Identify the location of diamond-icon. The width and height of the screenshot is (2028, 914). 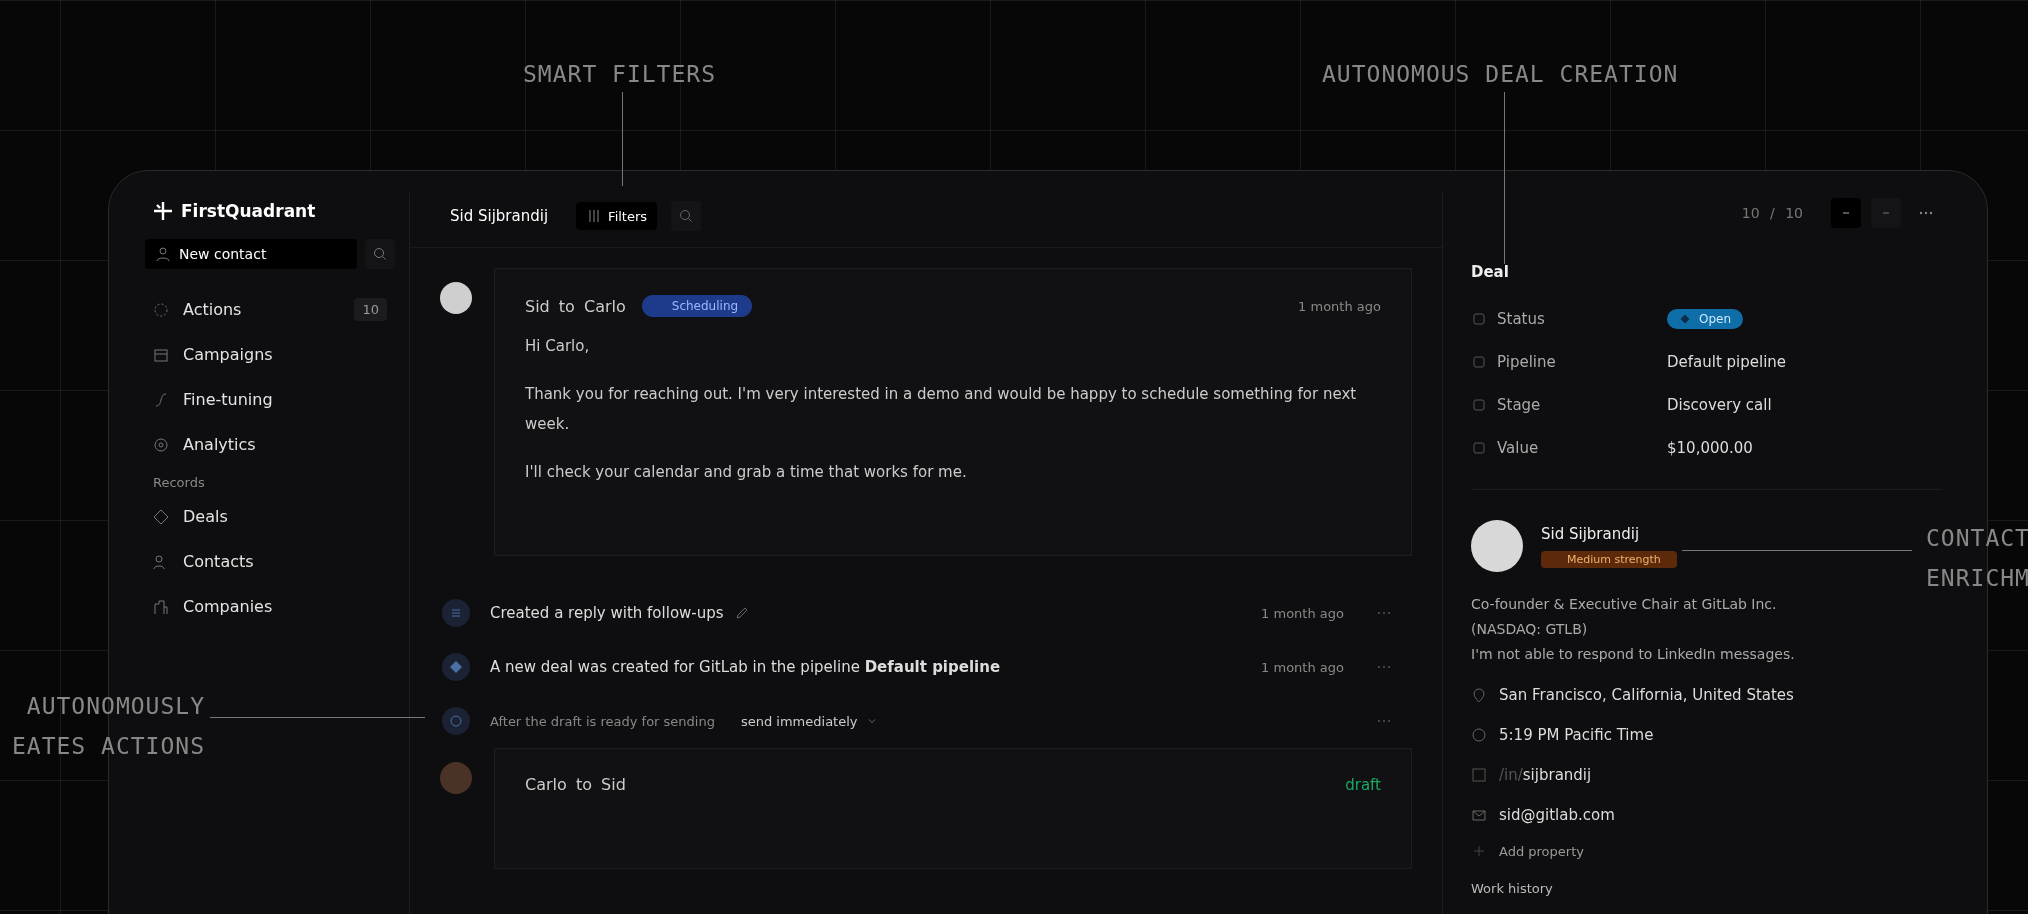
(161, 516).